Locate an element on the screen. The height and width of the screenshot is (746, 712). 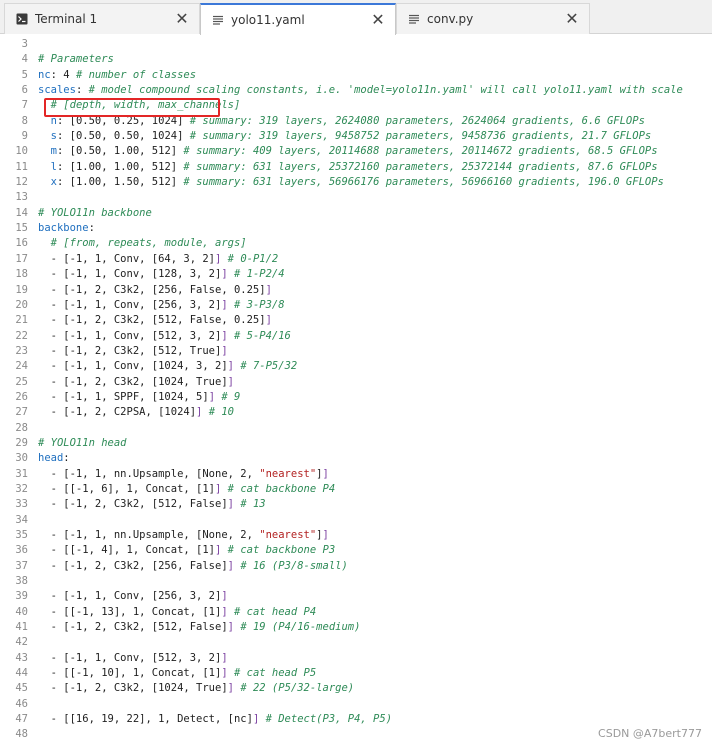
code-token: - [-1, 2, C3k2, [256, False] is located at coordinates (133, 565).